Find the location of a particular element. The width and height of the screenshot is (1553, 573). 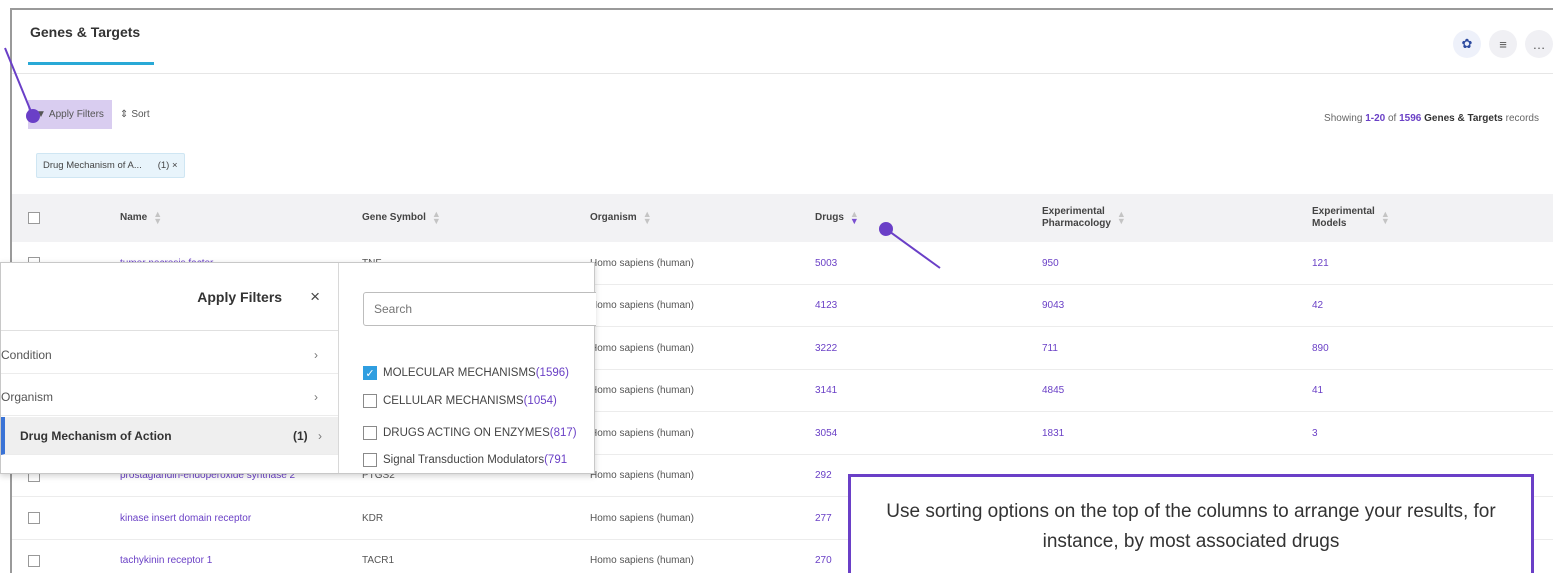

gene-symbol: TACR1 is located at coordinates (378, 560).